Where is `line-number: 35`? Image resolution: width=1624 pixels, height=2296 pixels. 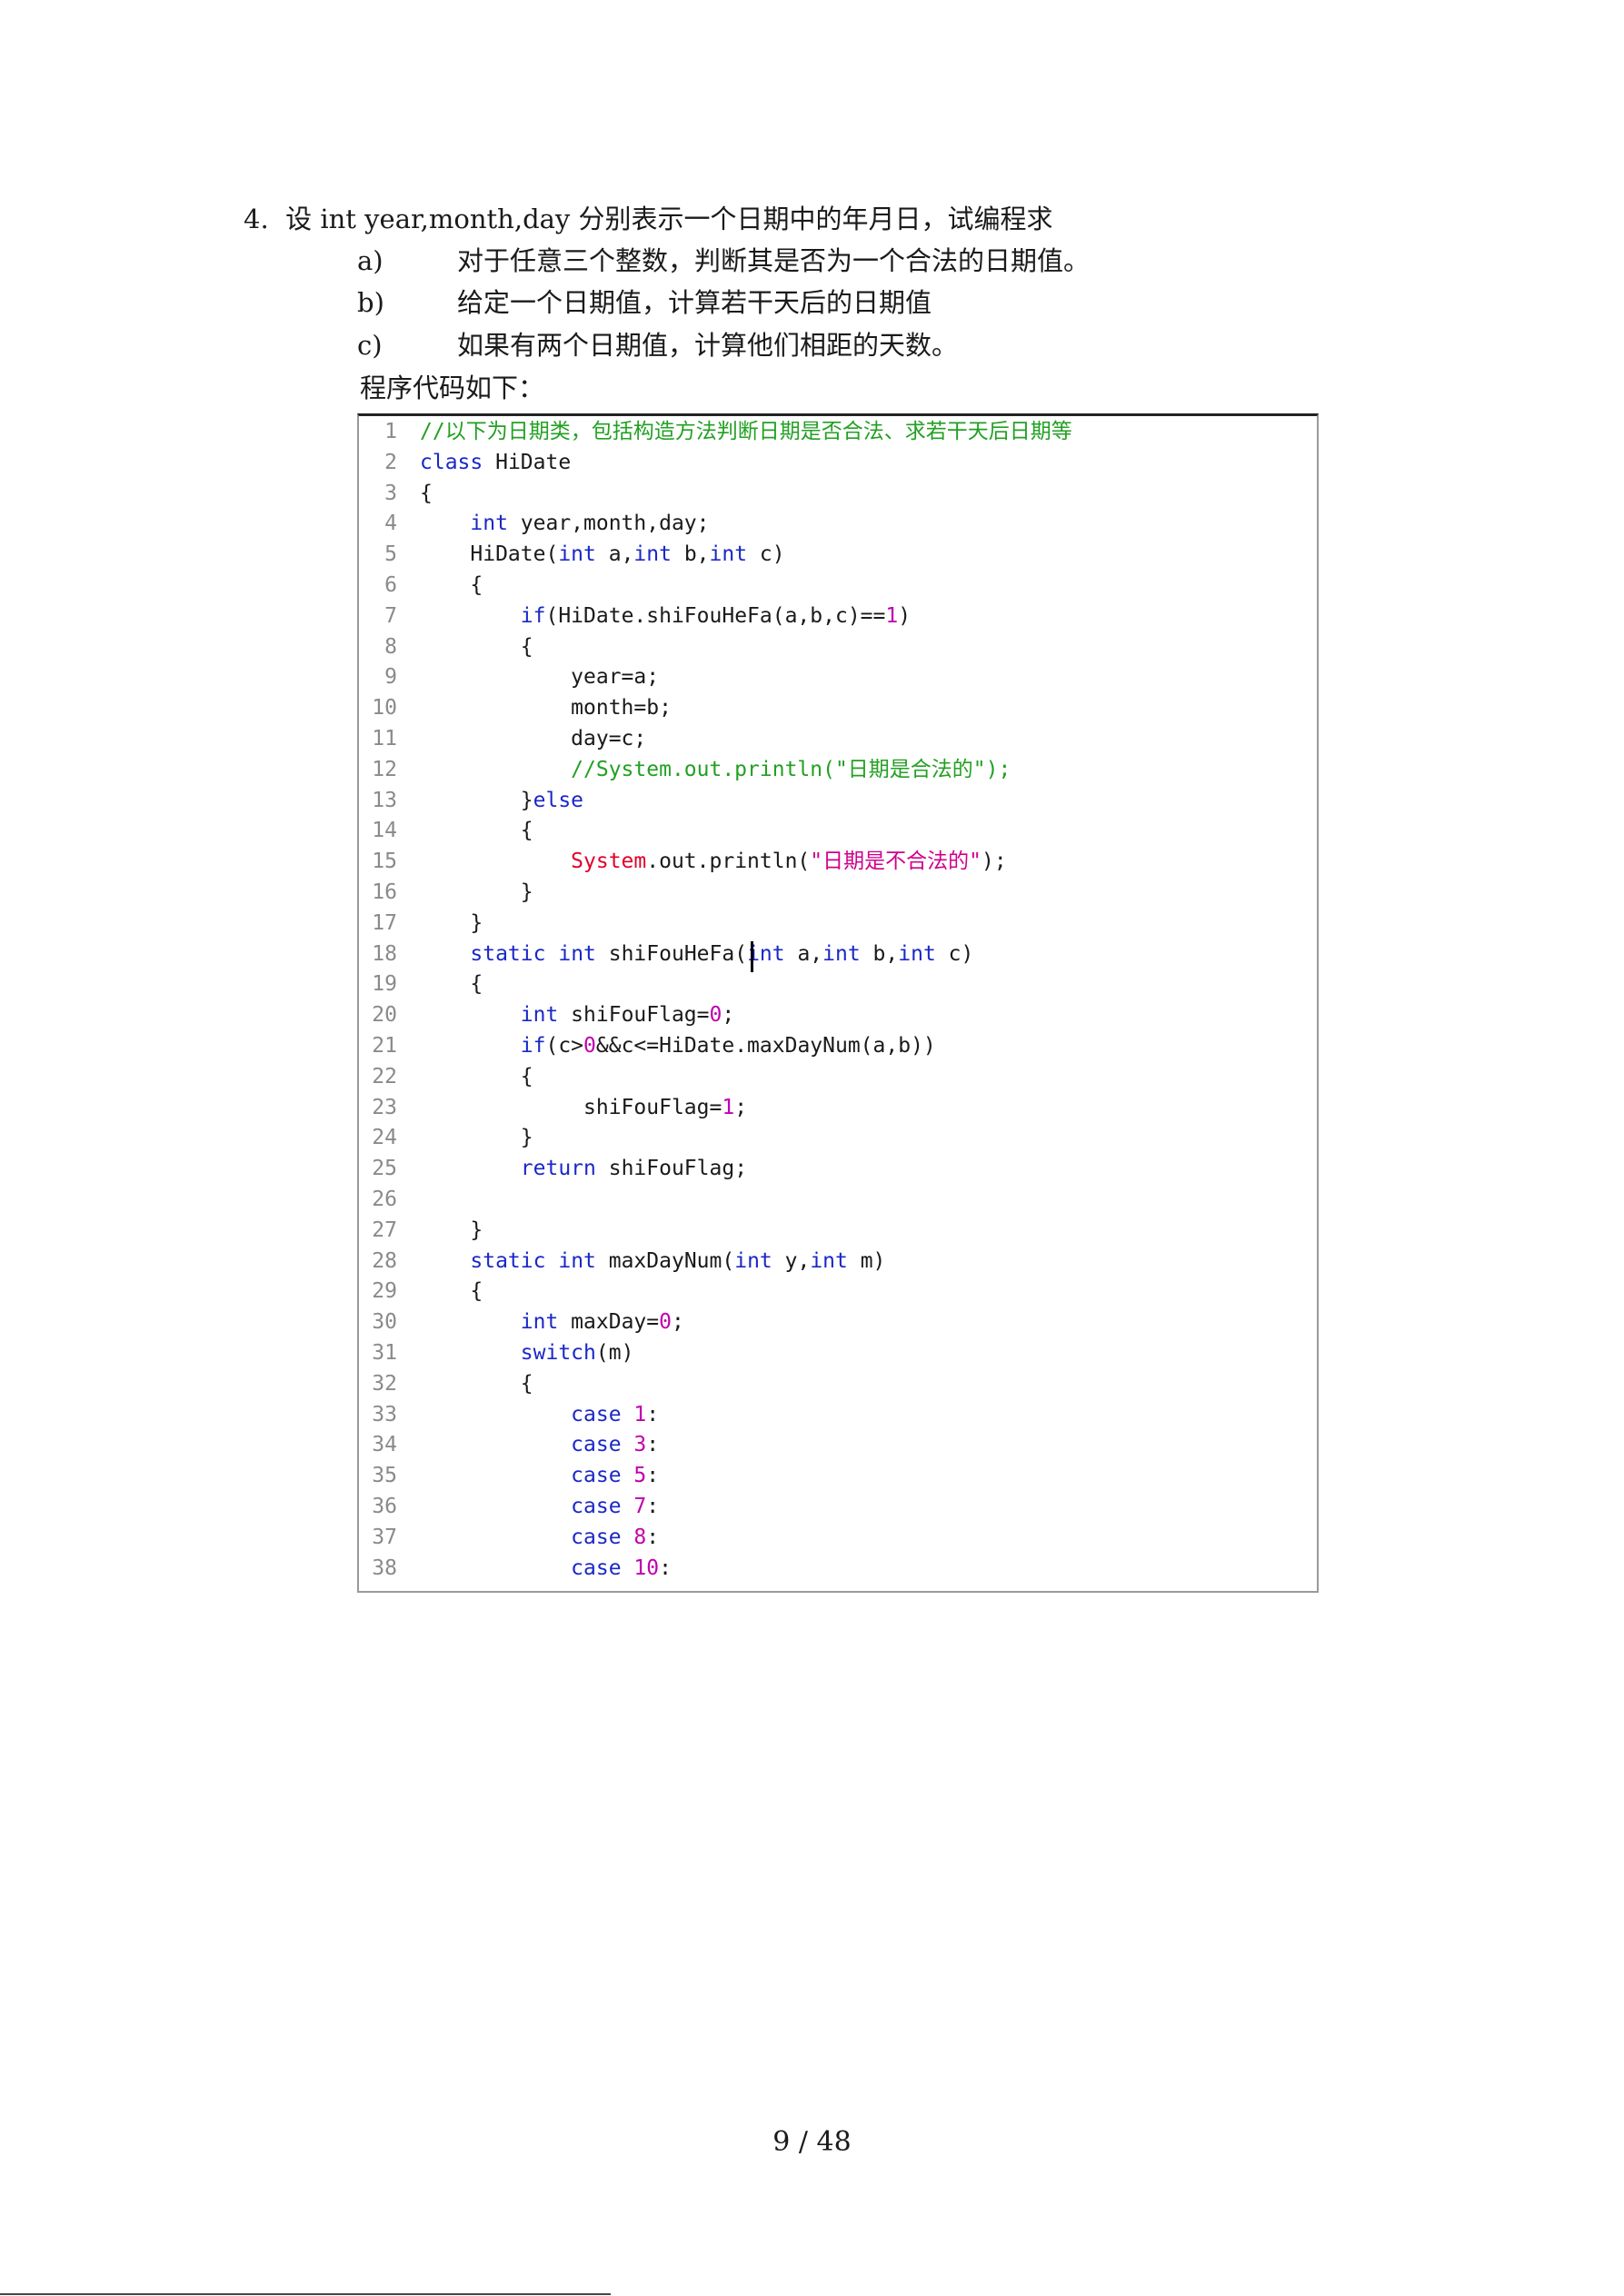 line-number: 35 is located at coordinates (384, 1476).